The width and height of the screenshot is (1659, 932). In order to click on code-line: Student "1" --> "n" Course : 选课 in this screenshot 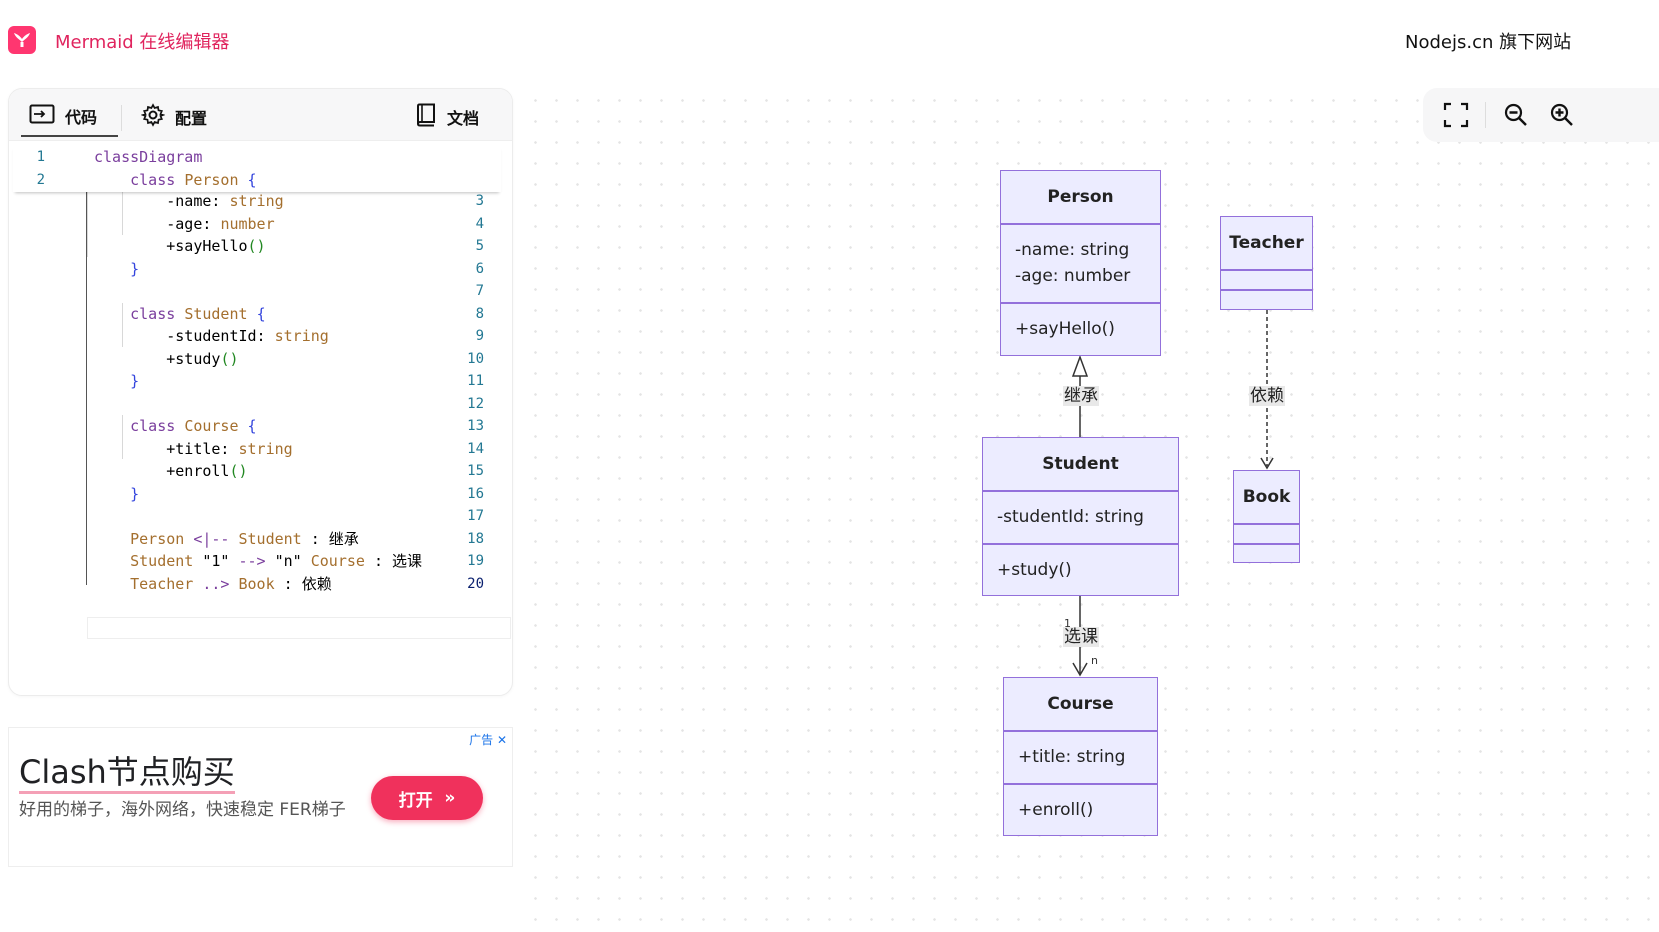, I will do `click(258, 561)`.